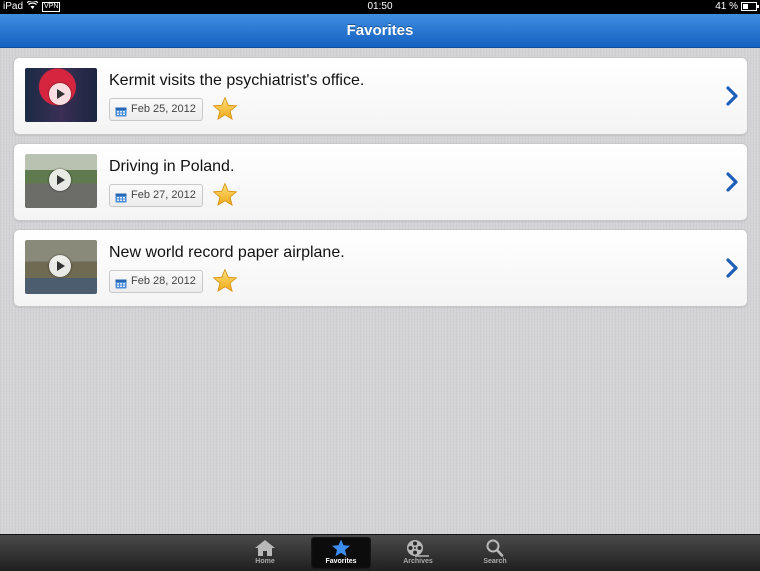 The width and height of the screenshot is (760, 571). Describe the element at coordinates (418, 548) in the screenshot. I see `film-reel-icon` at that location.